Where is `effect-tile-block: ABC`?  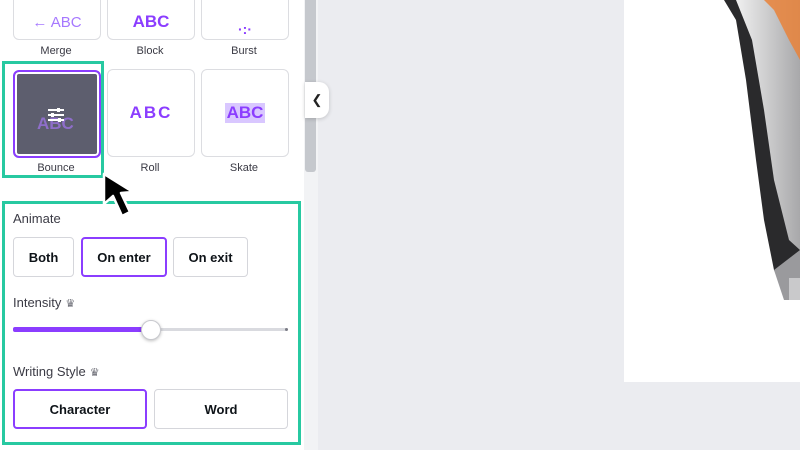 effect-tile-block: ABC is located at coordinates (151, 20).